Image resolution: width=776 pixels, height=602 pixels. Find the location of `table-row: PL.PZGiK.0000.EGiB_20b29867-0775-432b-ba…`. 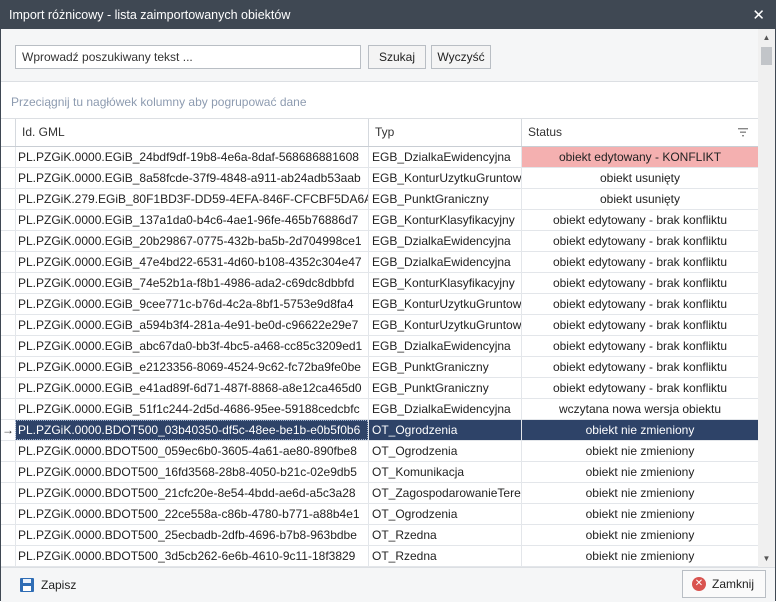

table-row: PL.PZGiK.0000.EGiB_20b29867-0775-432b-ba… is located at coordinates (379, 241).